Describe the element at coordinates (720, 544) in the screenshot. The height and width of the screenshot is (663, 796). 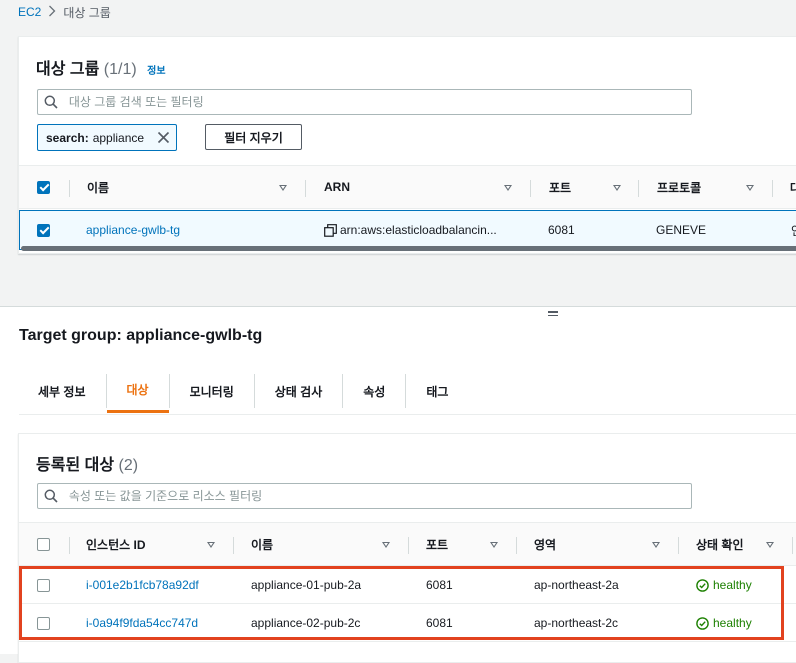
I see `column-header-health: 상태 확인` at that location.